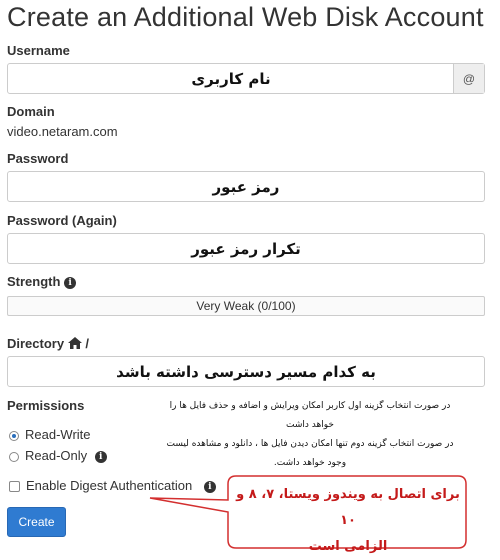 The image size is (500, 560). I want to click on callout-line: برای اتصال به ویندوز ویستا، ۷، ۸ و ۱۰, so click(348, 507).